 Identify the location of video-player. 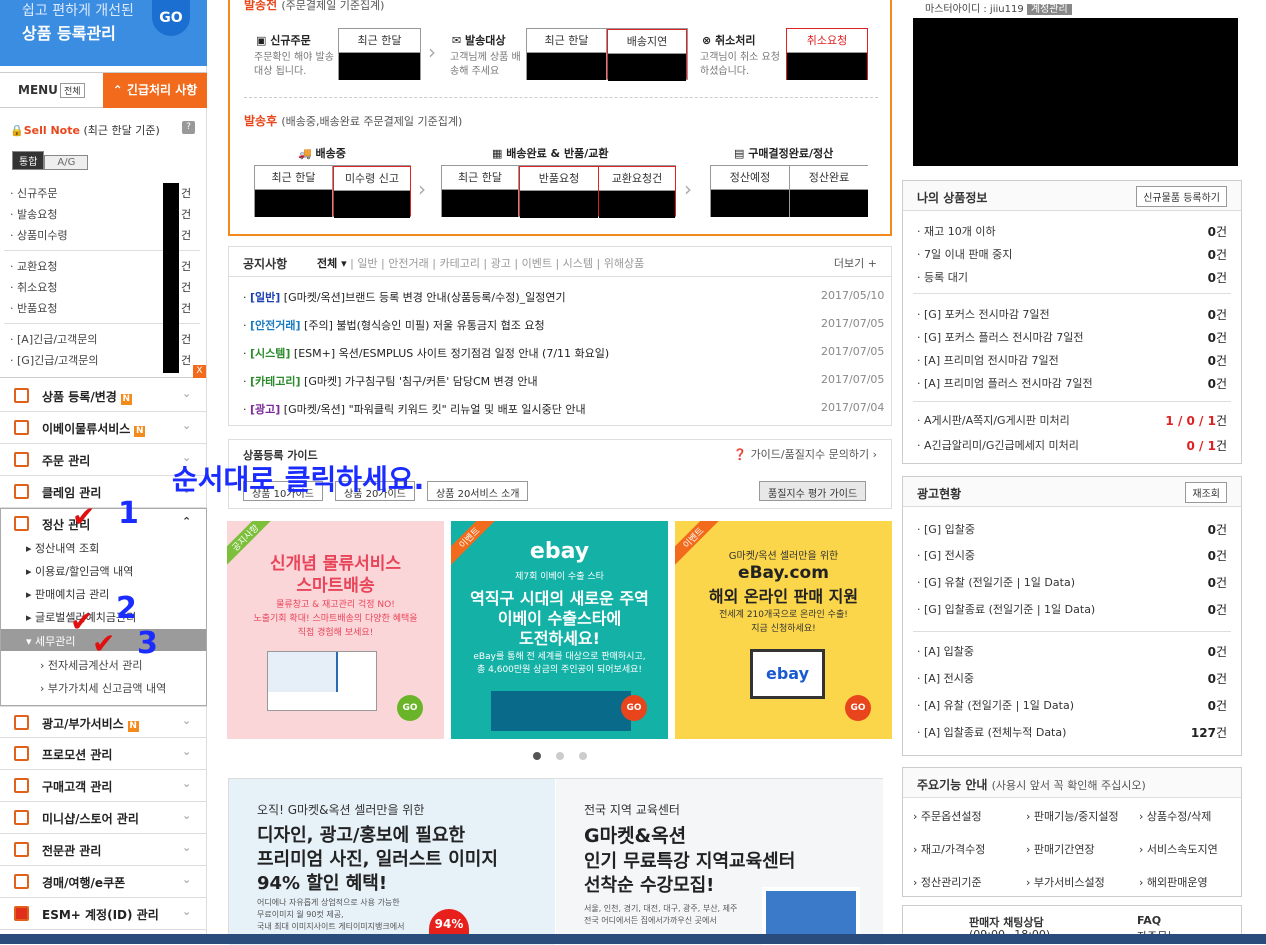
(1075, 92).